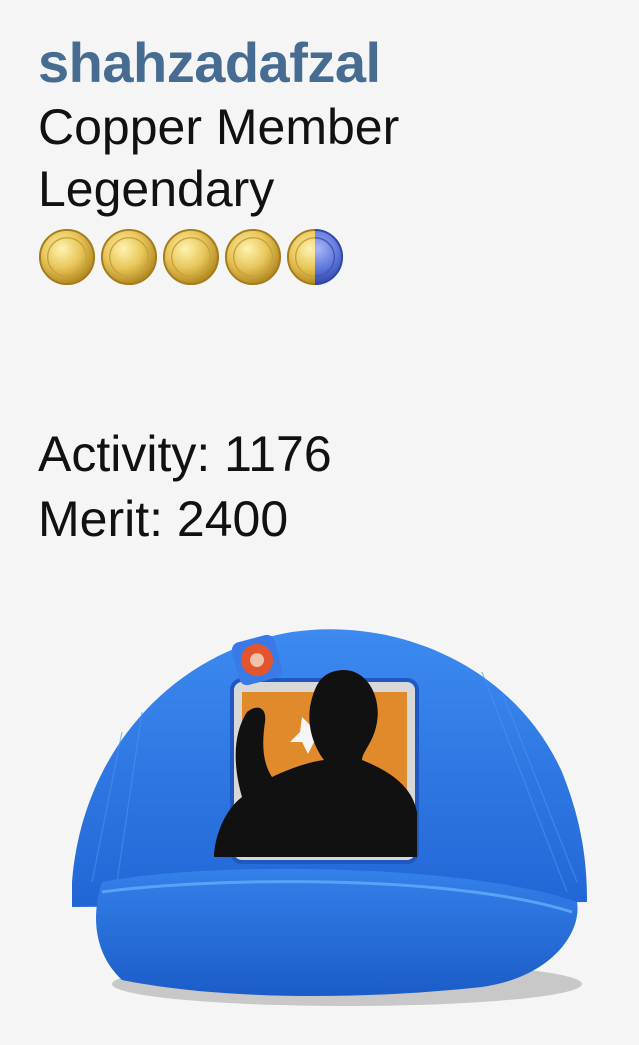  What do you see at coordinates (100, 519) in the screenshot?
I see `merit-label: Merit:` at bounding box center [100, 519].